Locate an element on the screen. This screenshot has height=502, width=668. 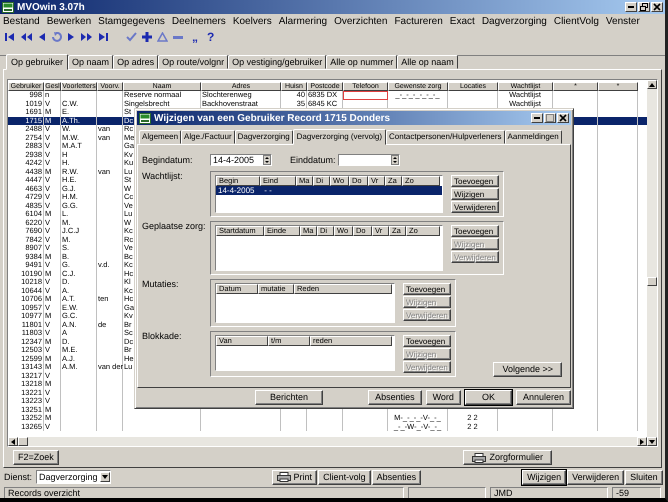
tab: Aanmeldingen is located at coordinates (533, 137).